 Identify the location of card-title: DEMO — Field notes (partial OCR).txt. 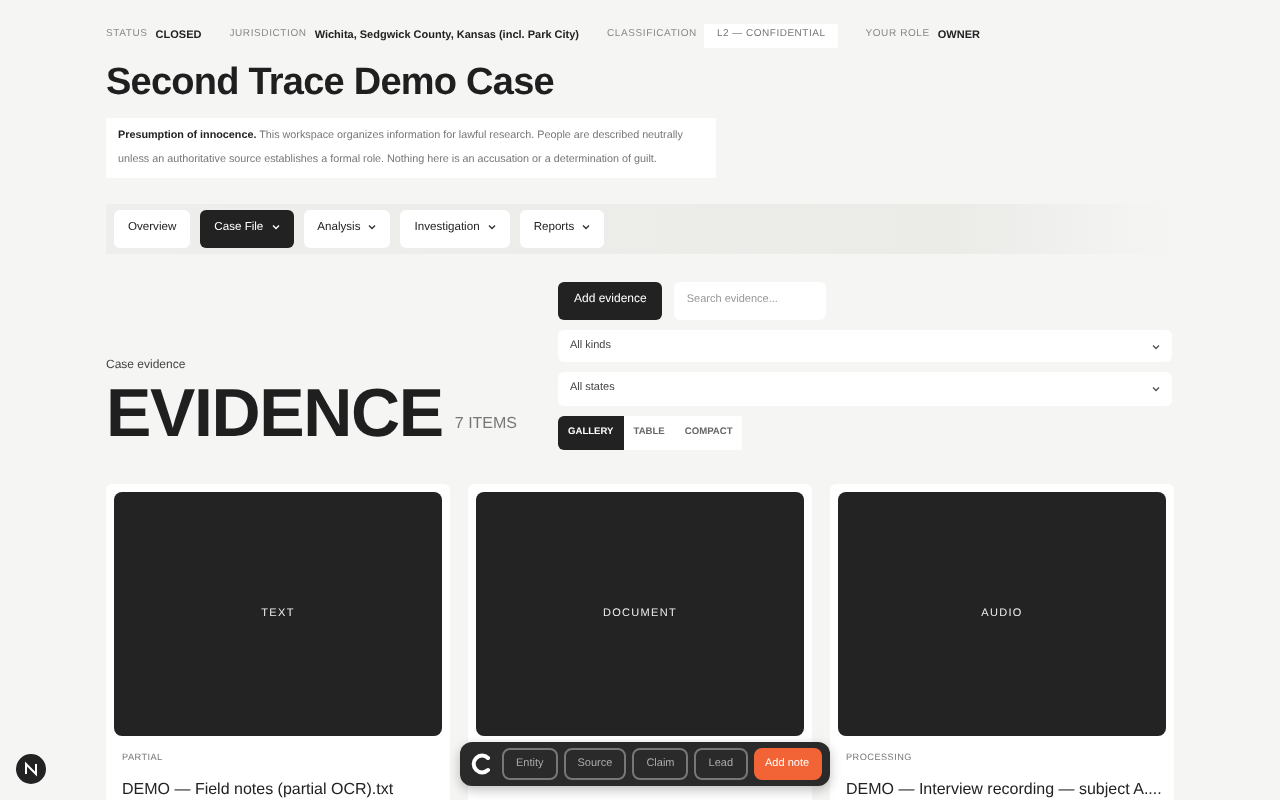
(259, 788).